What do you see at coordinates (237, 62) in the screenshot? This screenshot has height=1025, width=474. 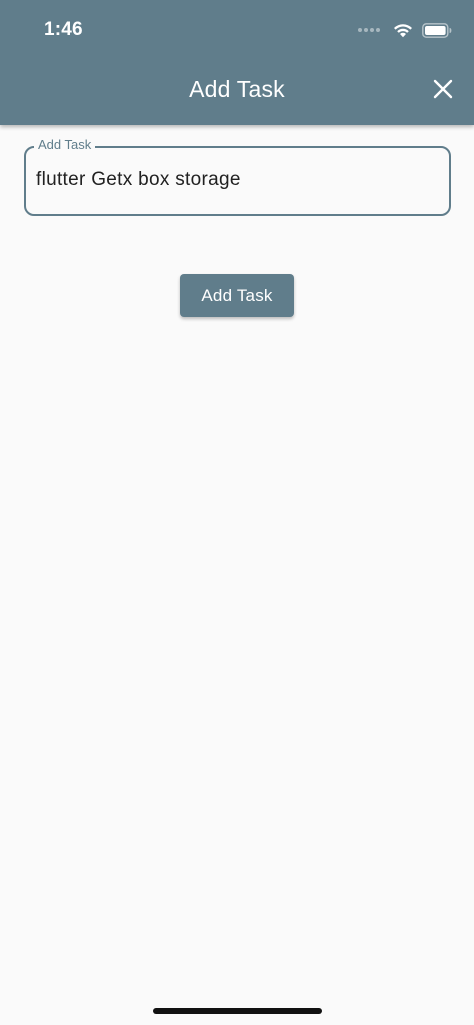 I see `app-bar: 1:46 Add Task` at bounding box center [237, 62].